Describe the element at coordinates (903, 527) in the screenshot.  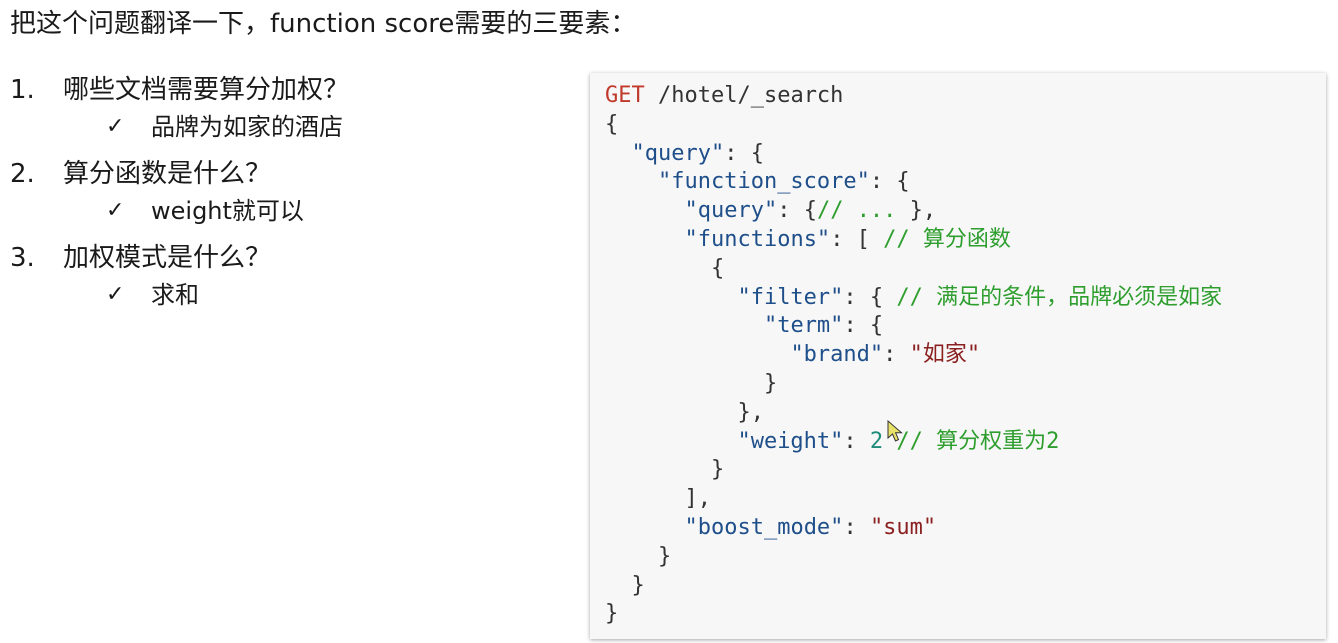
I see `code-string: "sum"` at that location.